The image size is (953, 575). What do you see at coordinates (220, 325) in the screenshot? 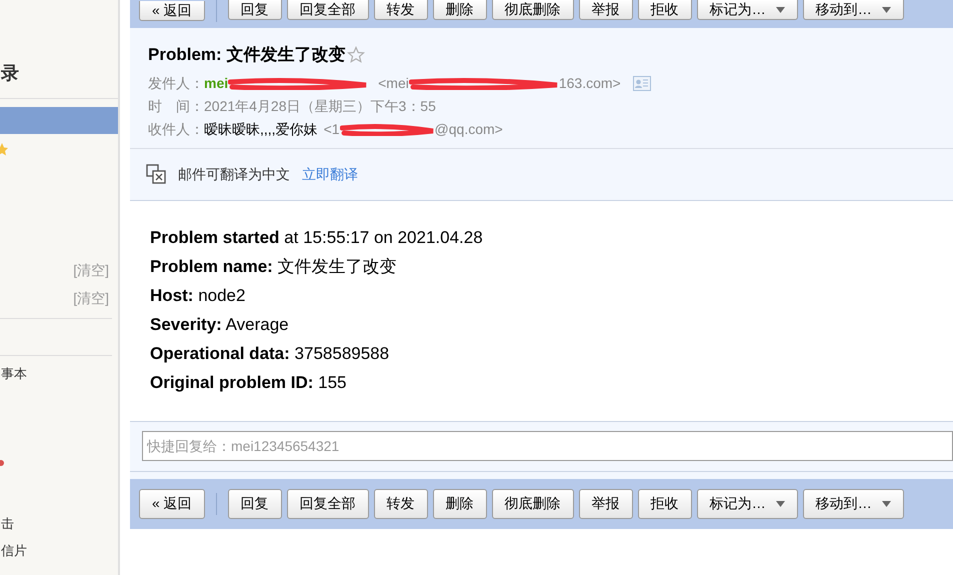
I see `body-line: Severity: Average` at bounding box center [220, 325].